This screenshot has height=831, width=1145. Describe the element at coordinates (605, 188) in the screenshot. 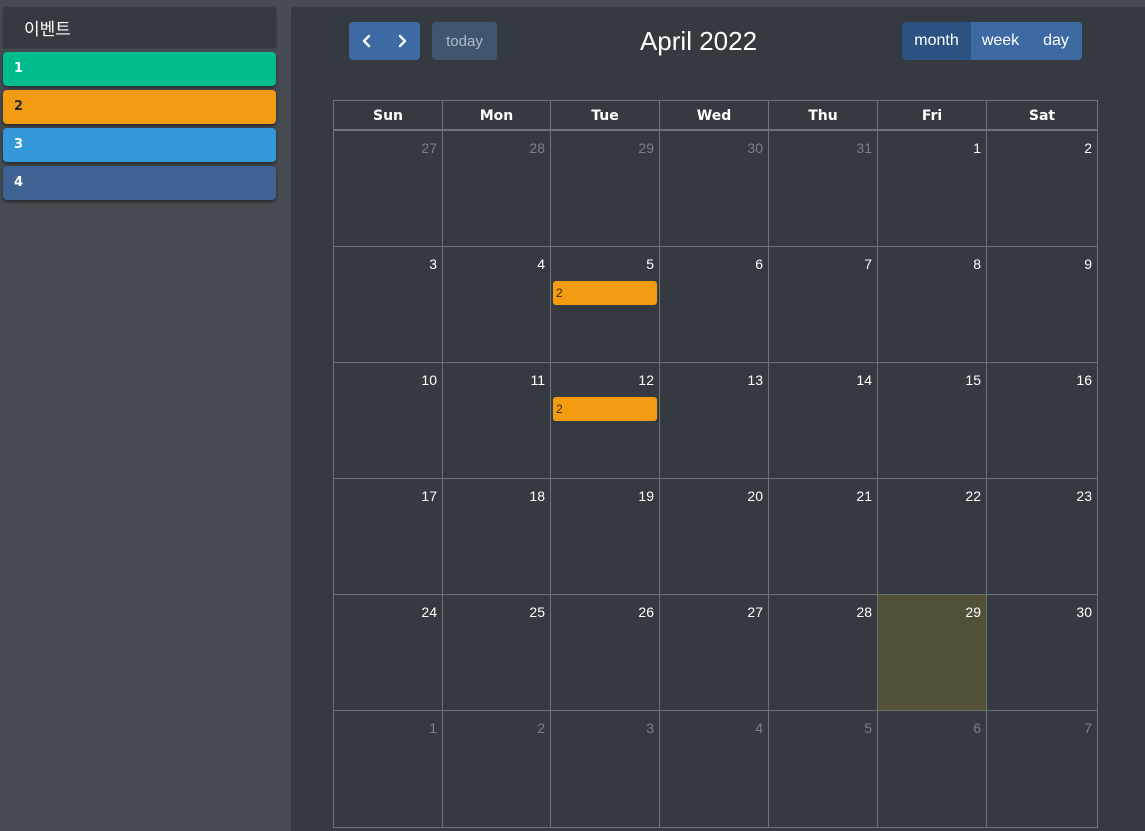

I see `day-cell: 29` at that location.